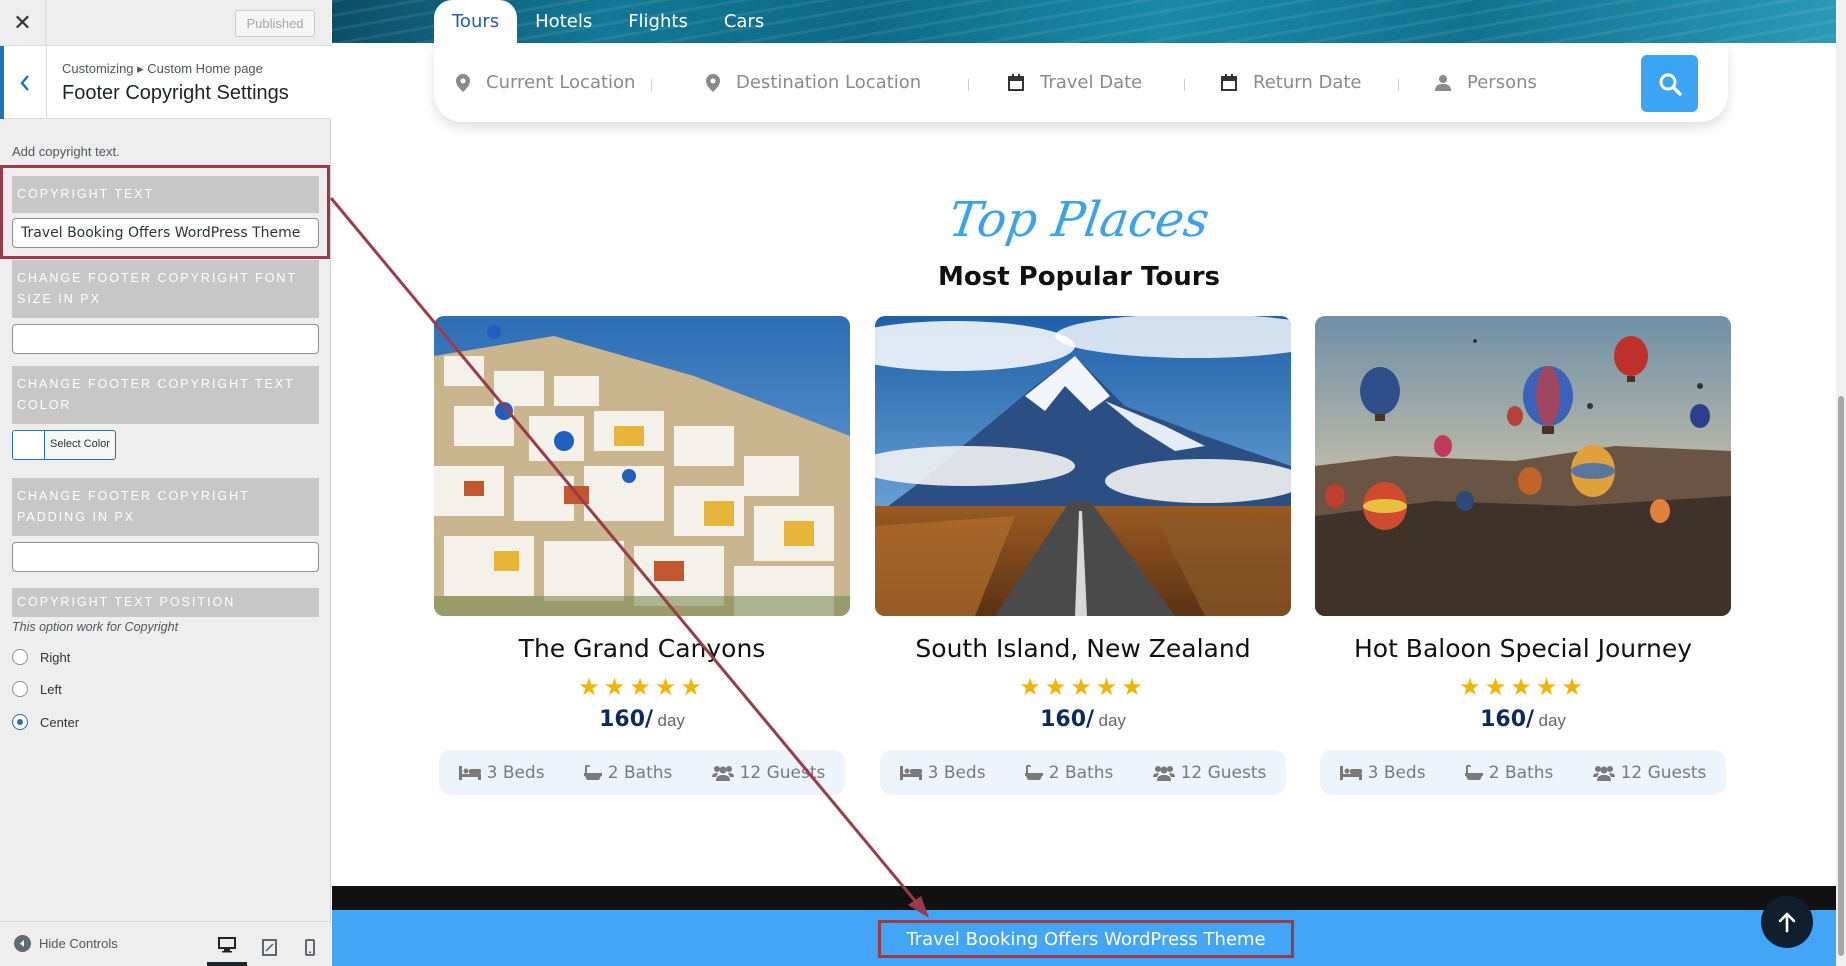 Image resolution: width=1846 pixels, height=966 pixels. What do you see at coordinates (1841, 676) in the screenshot?
I see `scrollbar-thumb` at bounding box center [1841, 676].